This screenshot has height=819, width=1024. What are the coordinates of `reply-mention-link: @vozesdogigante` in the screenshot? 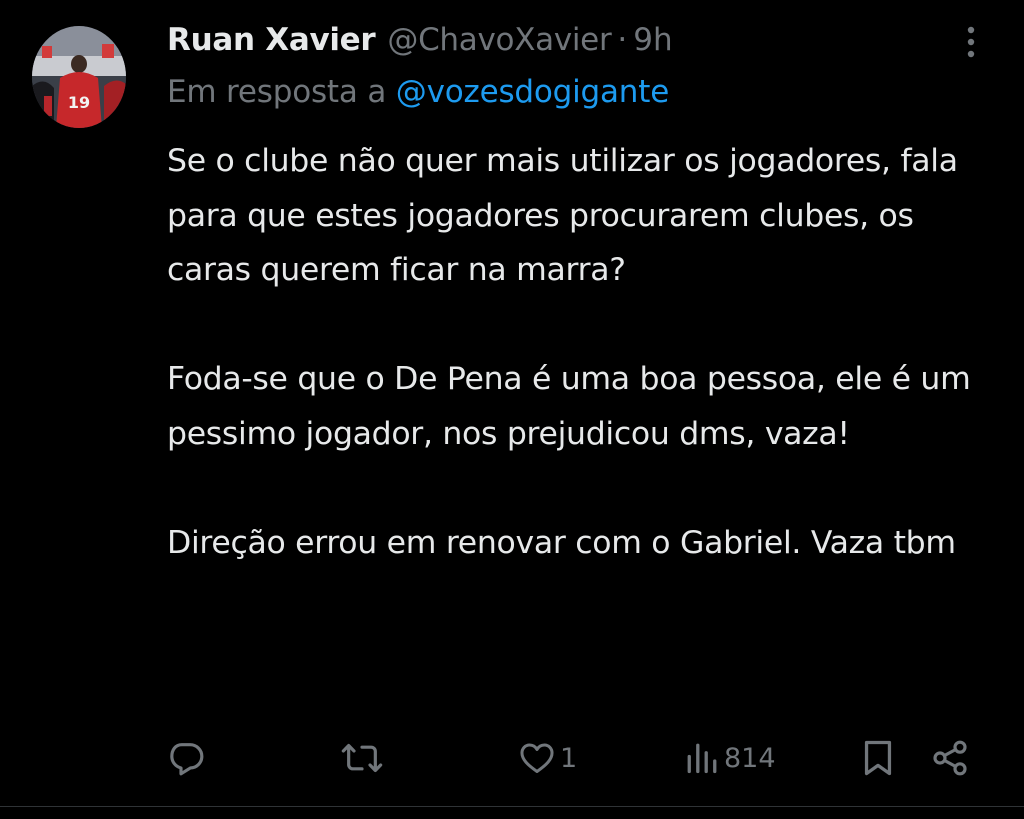 It's located at (532, 92).